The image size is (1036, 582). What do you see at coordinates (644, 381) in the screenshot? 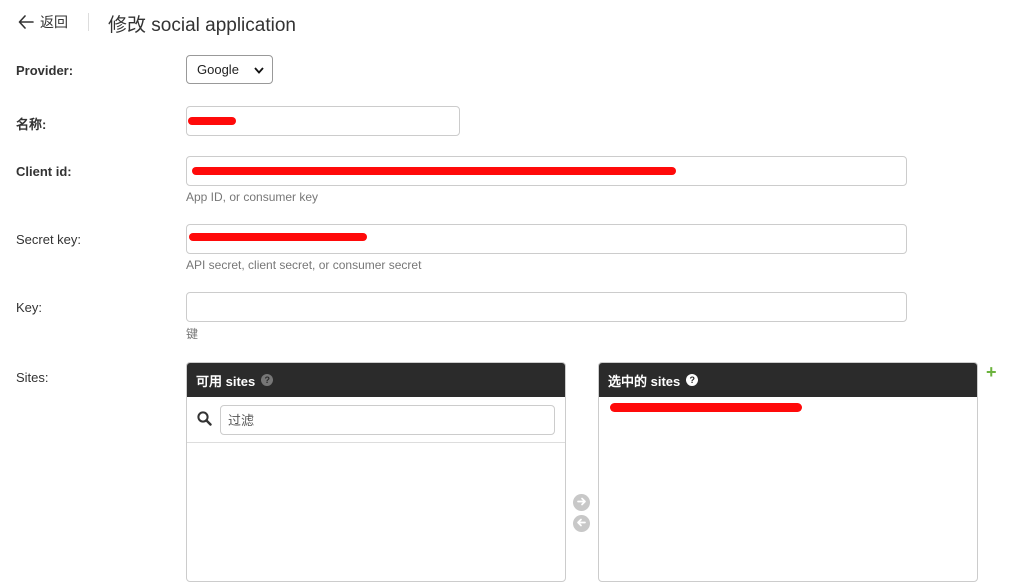
I see `chosen-sites-title: 选中的 sites` at bounding box center [644, 381].